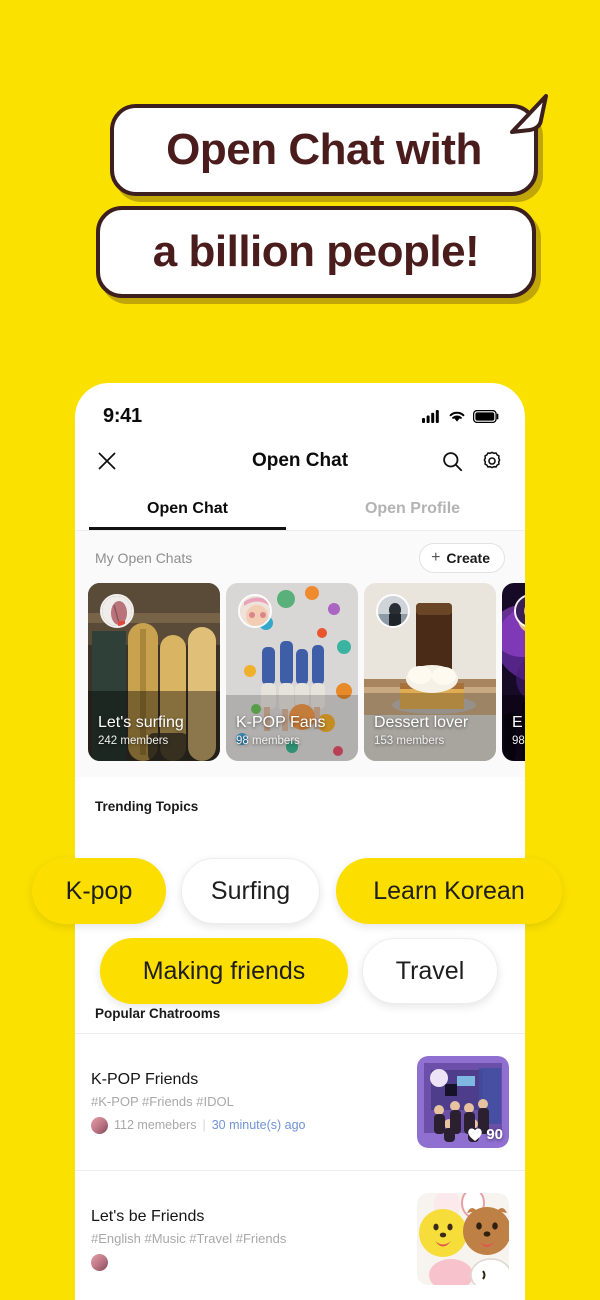 This screenshot has width=600, height=1300. I want to click on chatroom-timestamp: 30 minute(s) ago, so click(258, 1125).